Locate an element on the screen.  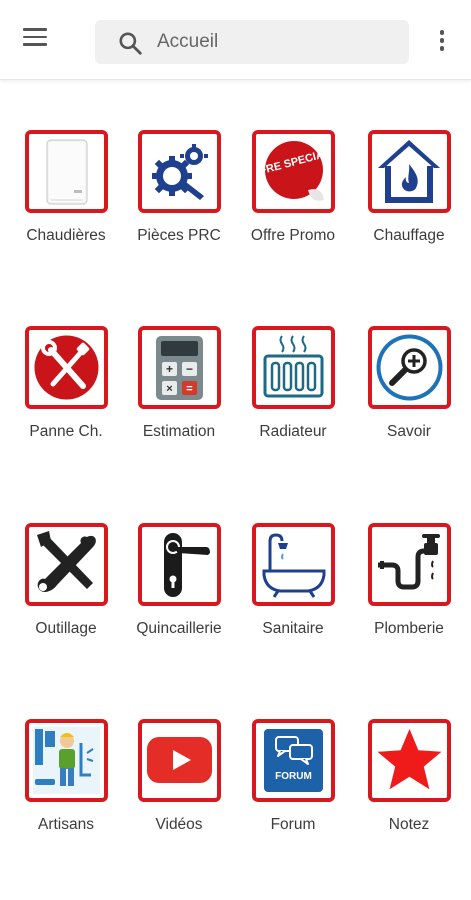
tile-chaudieres: Chaudières is located at coordinates (66, 205).